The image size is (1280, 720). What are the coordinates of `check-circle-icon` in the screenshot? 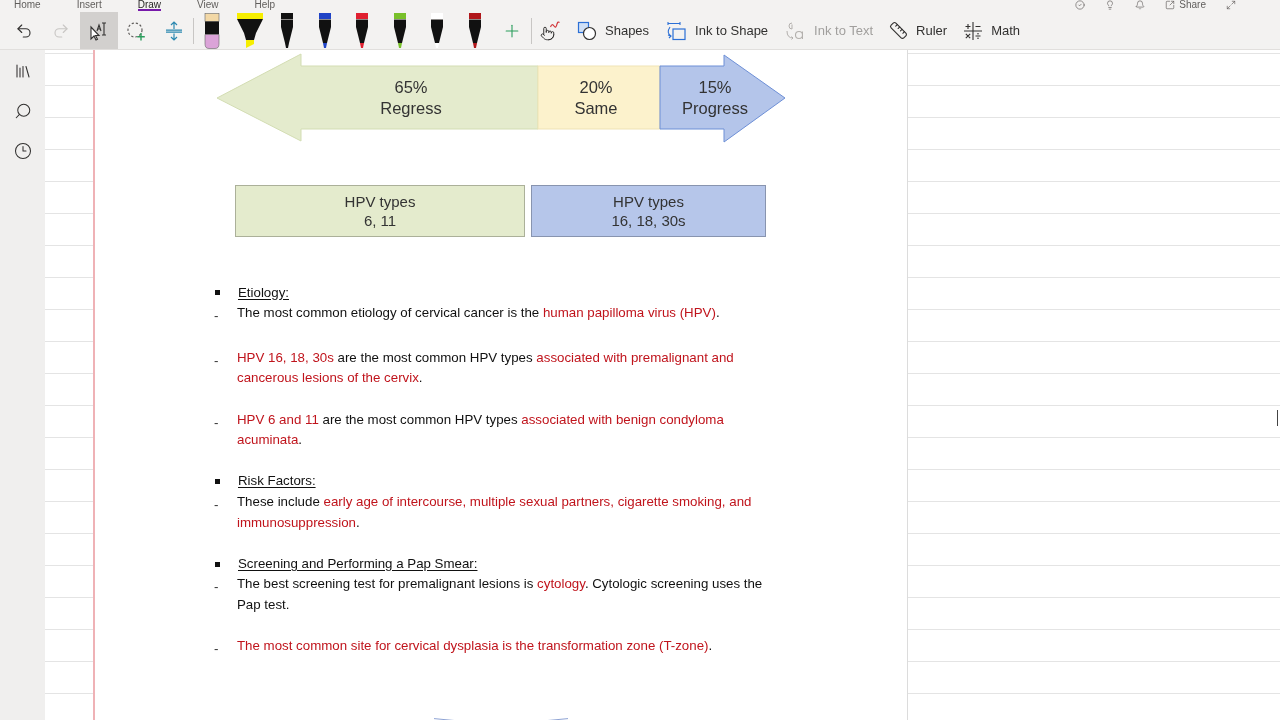 It's located at (1080, 5).